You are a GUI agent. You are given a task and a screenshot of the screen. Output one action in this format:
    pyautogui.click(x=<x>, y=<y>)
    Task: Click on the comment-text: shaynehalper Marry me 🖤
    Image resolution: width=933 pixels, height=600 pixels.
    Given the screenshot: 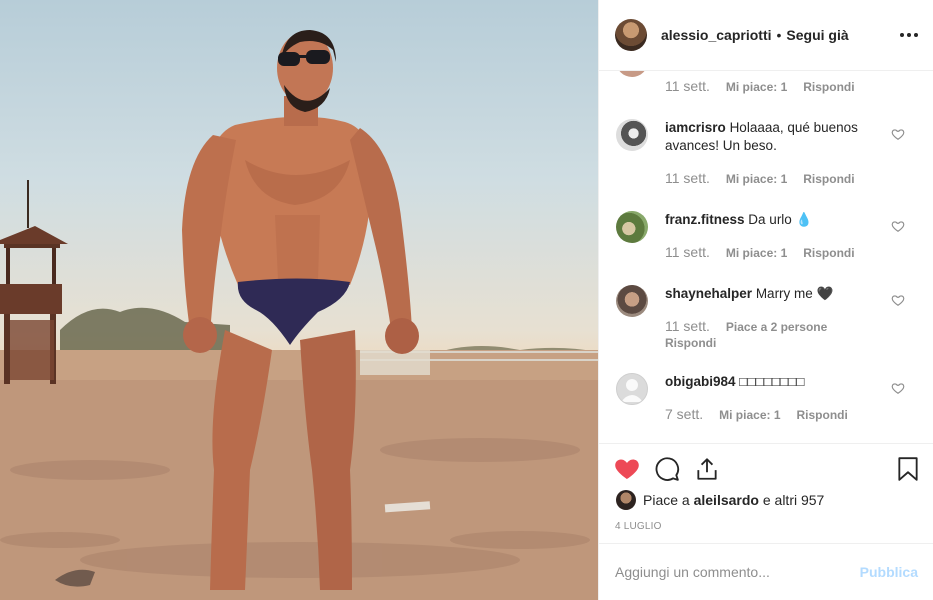 What is the action you would take?
    pyautogui.click(x=772, y=294)
    